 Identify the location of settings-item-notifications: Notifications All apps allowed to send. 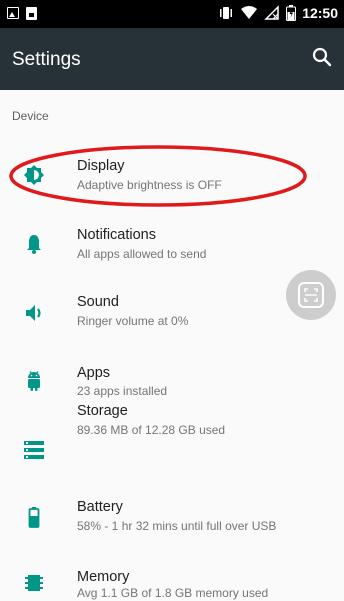
(172, 251).